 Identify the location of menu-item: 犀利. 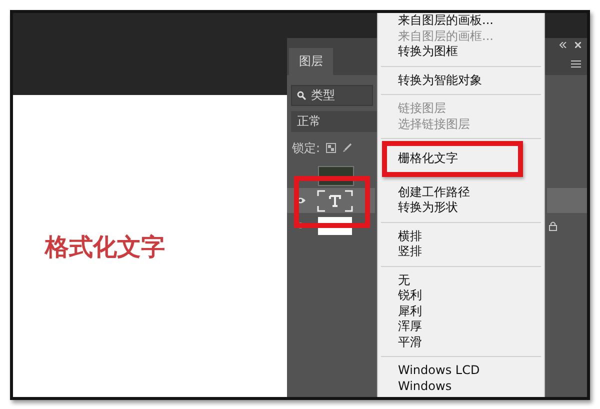
(461, 311).